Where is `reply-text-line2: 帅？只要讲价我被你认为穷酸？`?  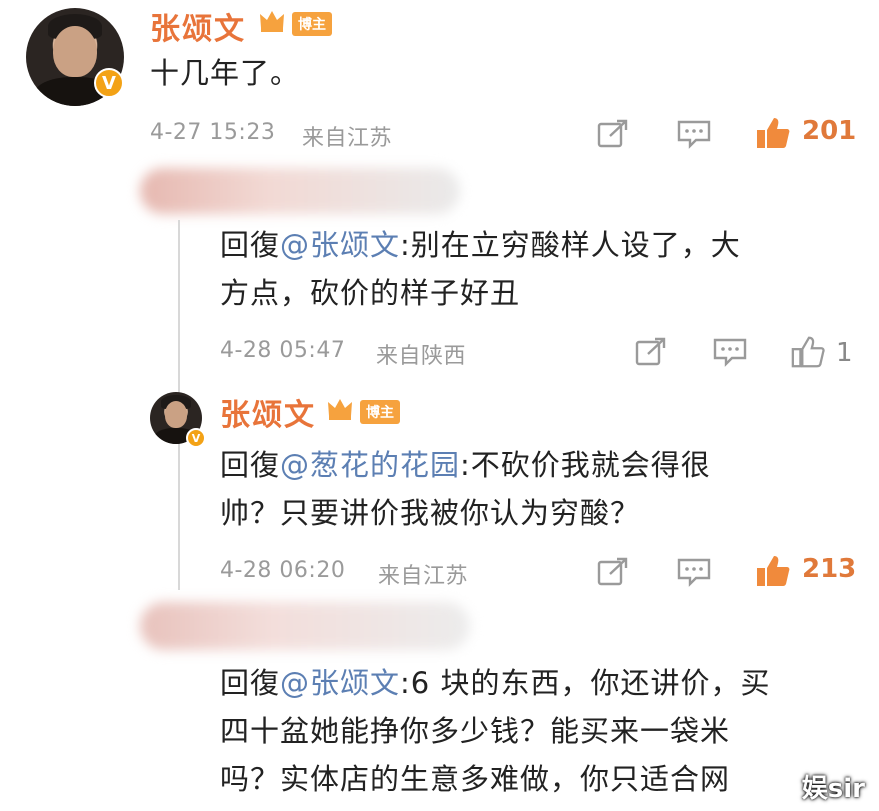
reply-text-line2: 帅？只要讲价我被你认为穷酸？ is located at coordinates (430, 513).